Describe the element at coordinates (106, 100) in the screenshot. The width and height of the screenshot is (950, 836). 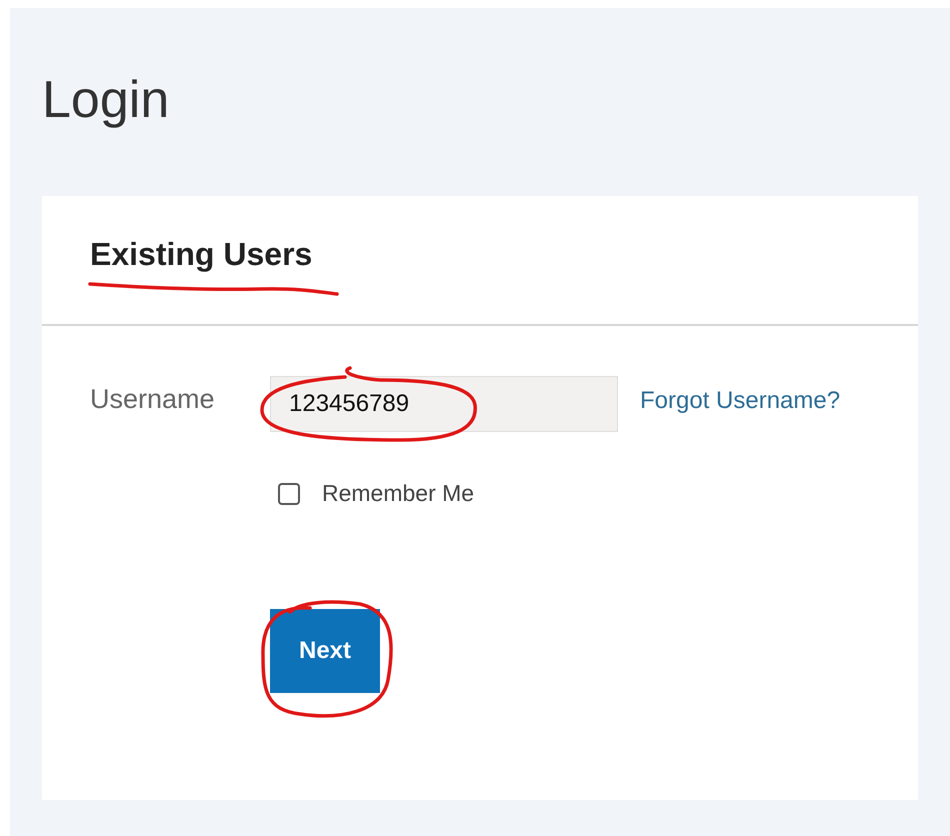
I see `page-title: Login` at that location.